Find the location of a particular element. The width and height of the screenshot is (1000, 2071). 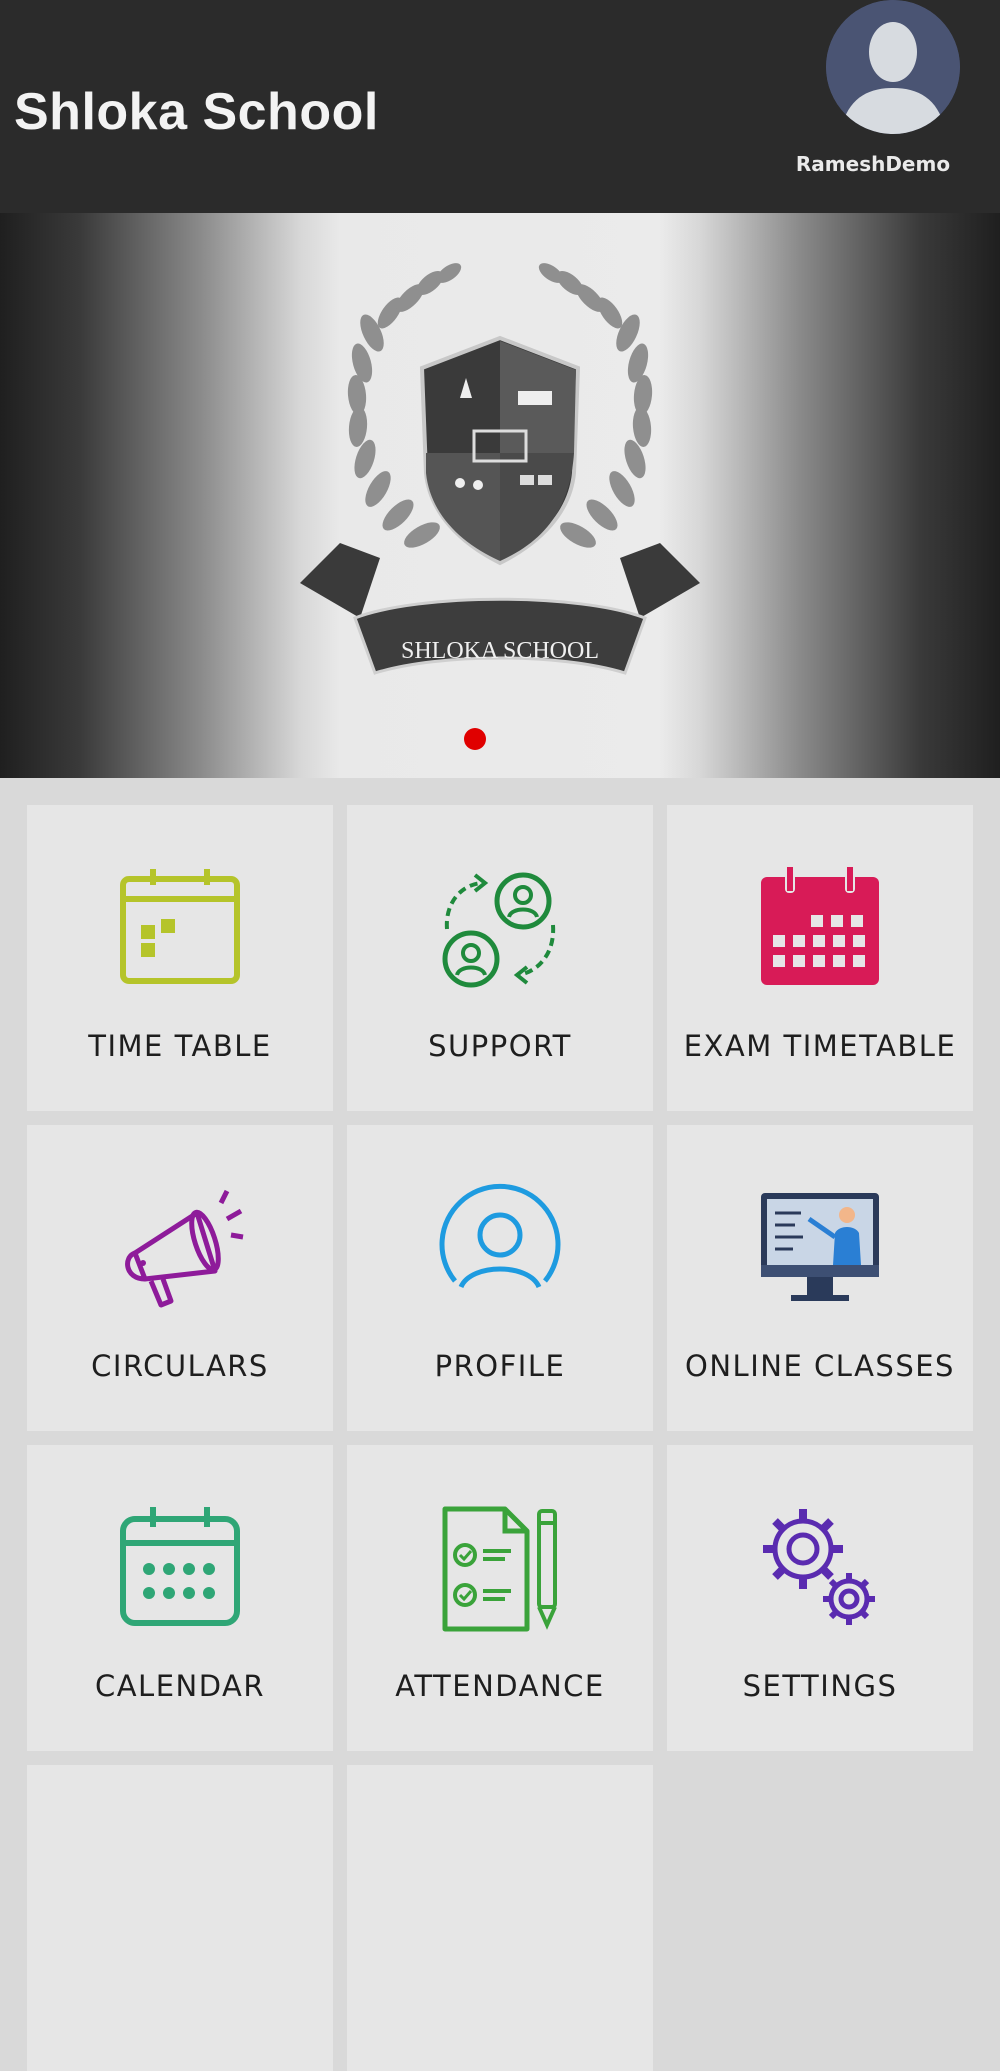

menu-tile-circulars: CIRCULARS is located at coordinates (180, 1278).